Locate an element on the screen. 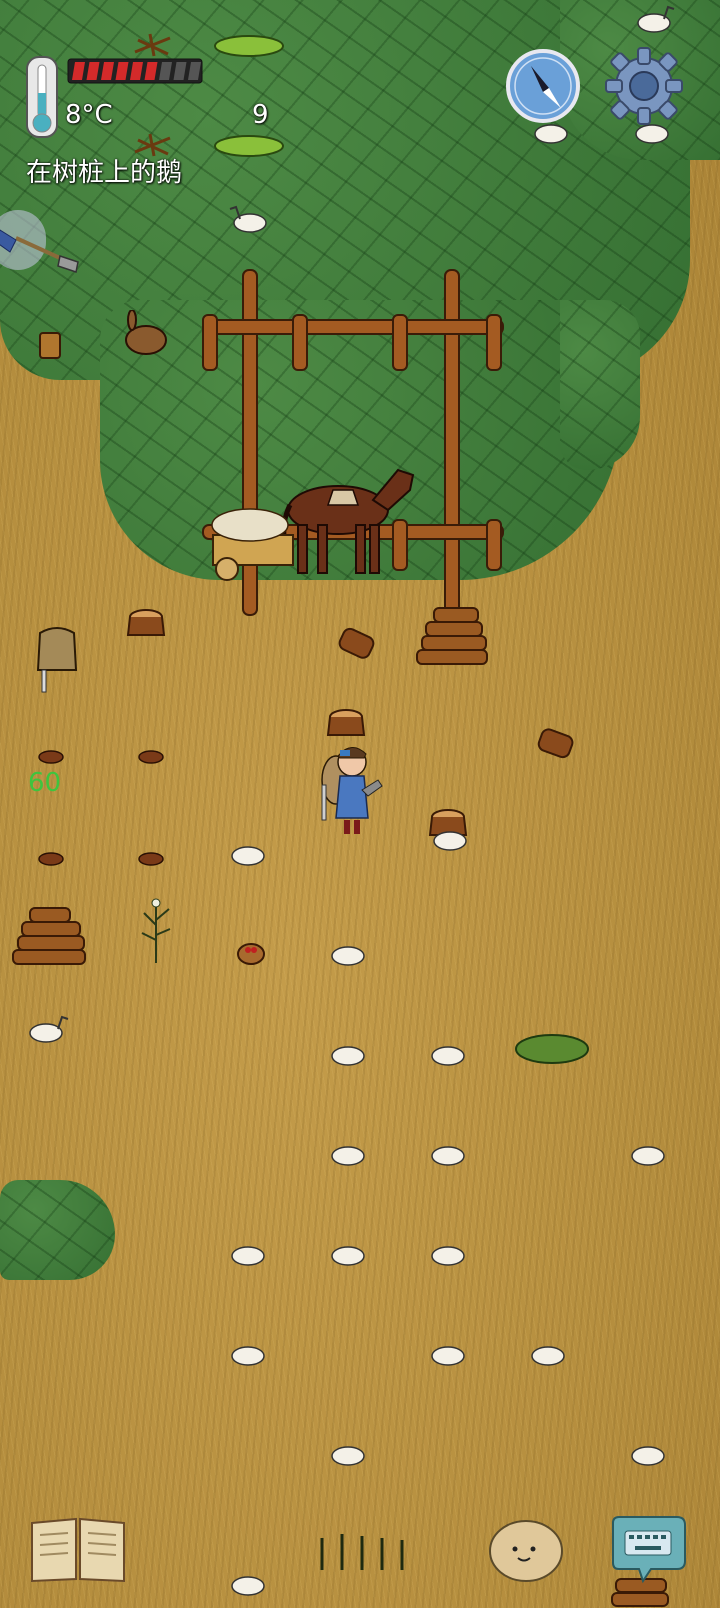 The height and width of the screenshot is (1608, 720). gear-icon is located at coordinates (644, 86).